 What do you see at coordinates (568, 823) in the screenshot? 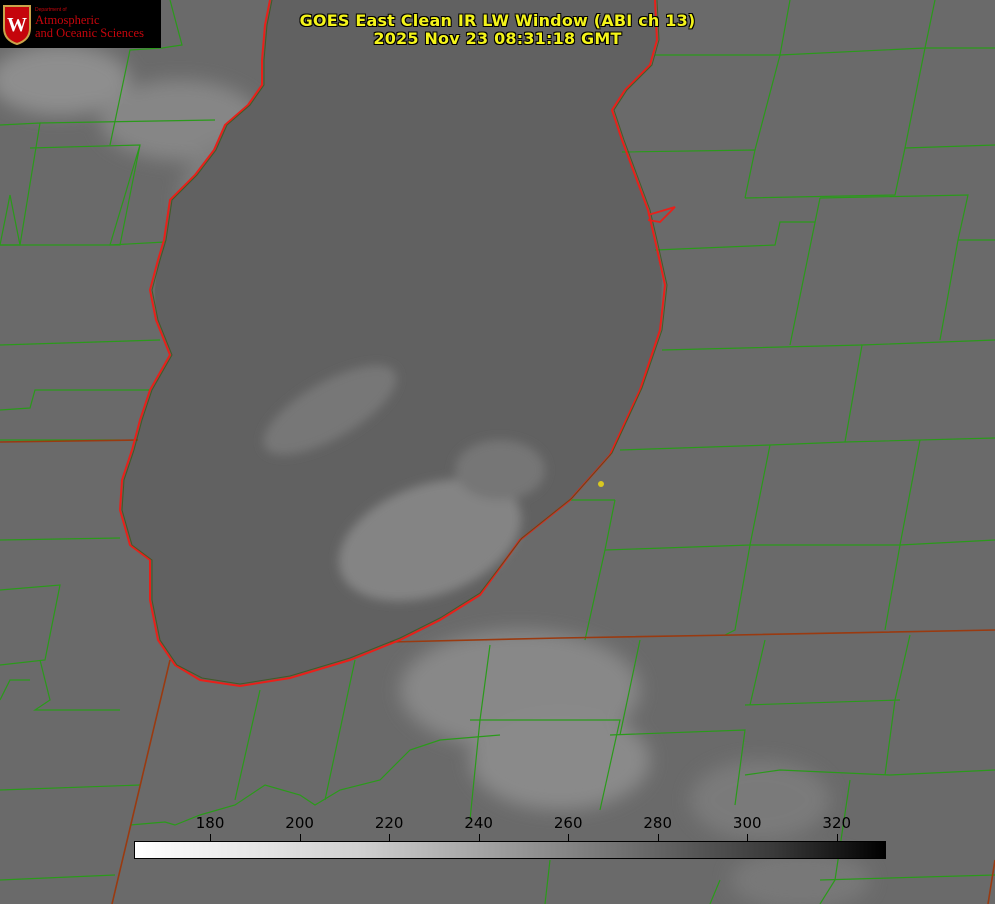
I see `colorbar-tick-label: 260` at bounding box center [568, 823].